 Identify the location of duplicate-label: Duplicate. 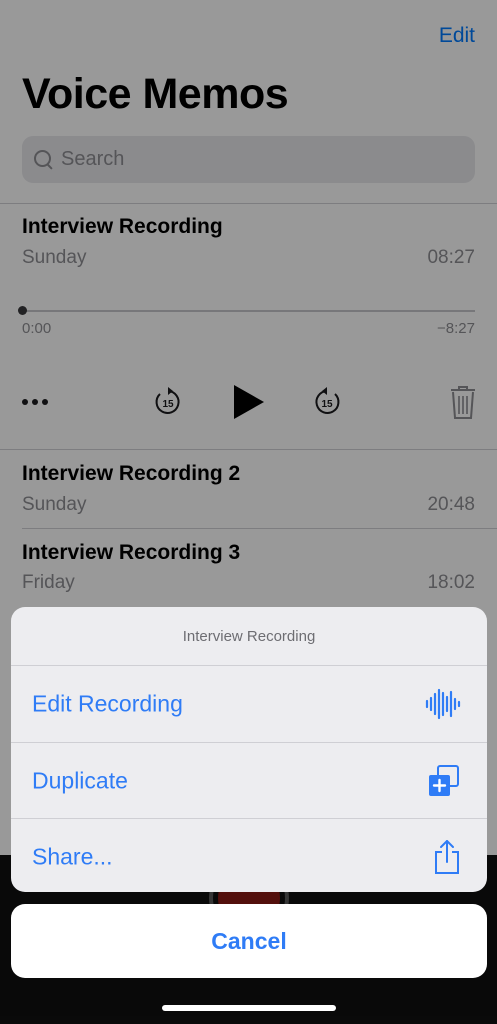
(80, 780).